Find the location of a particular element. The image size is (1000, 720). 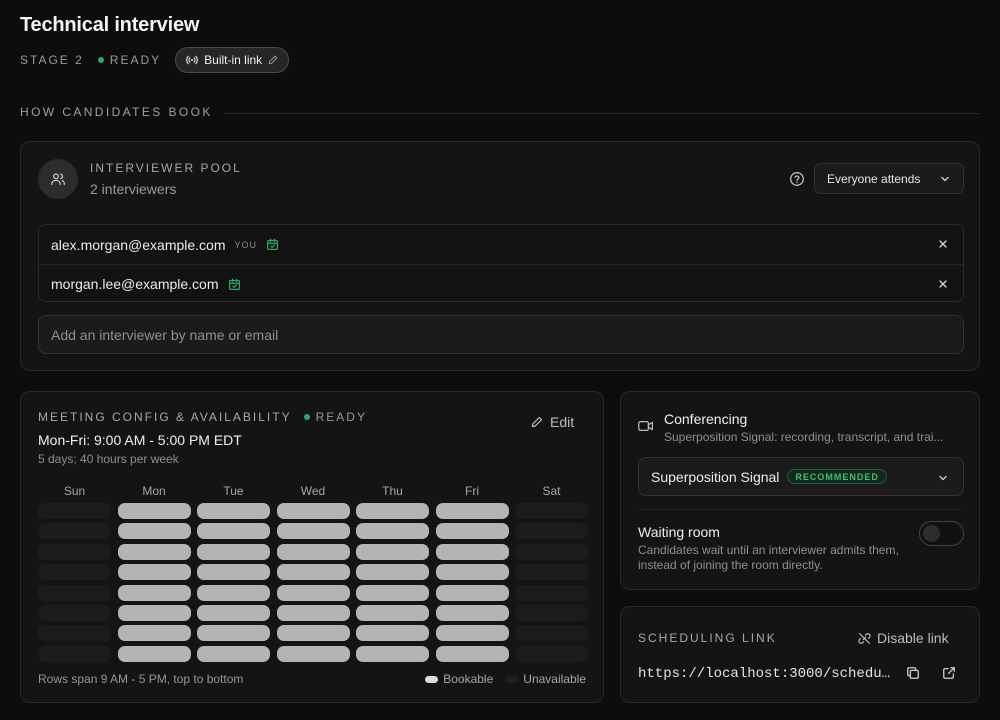

edit-availability-button: Edit is located at coordinates (552, 422).